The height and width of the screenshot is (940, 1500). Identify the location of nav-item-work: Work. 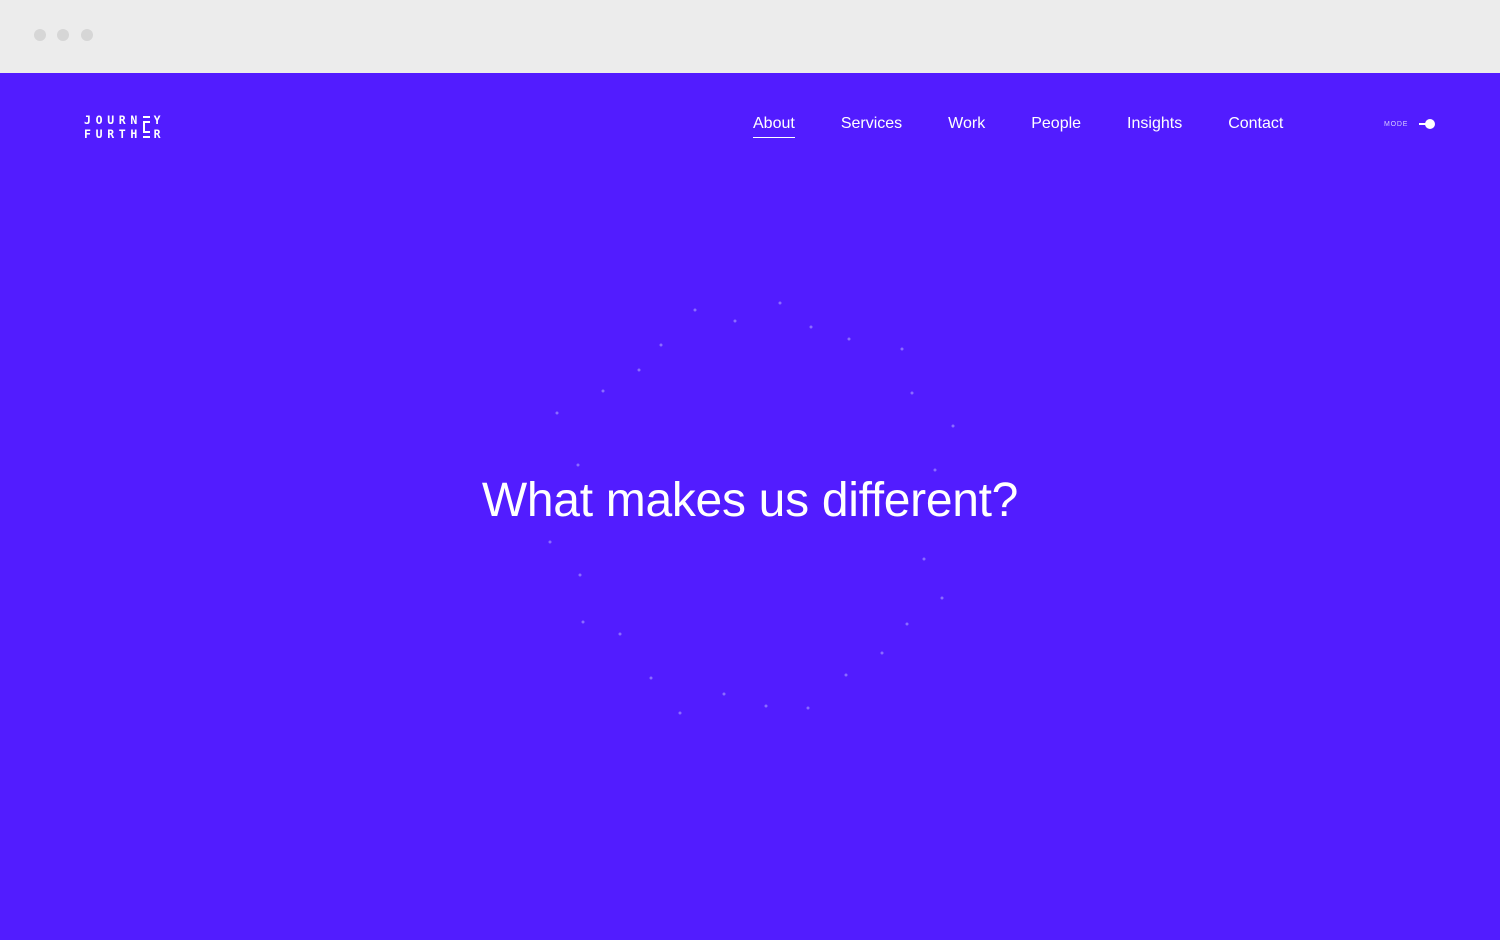
(966, 124).